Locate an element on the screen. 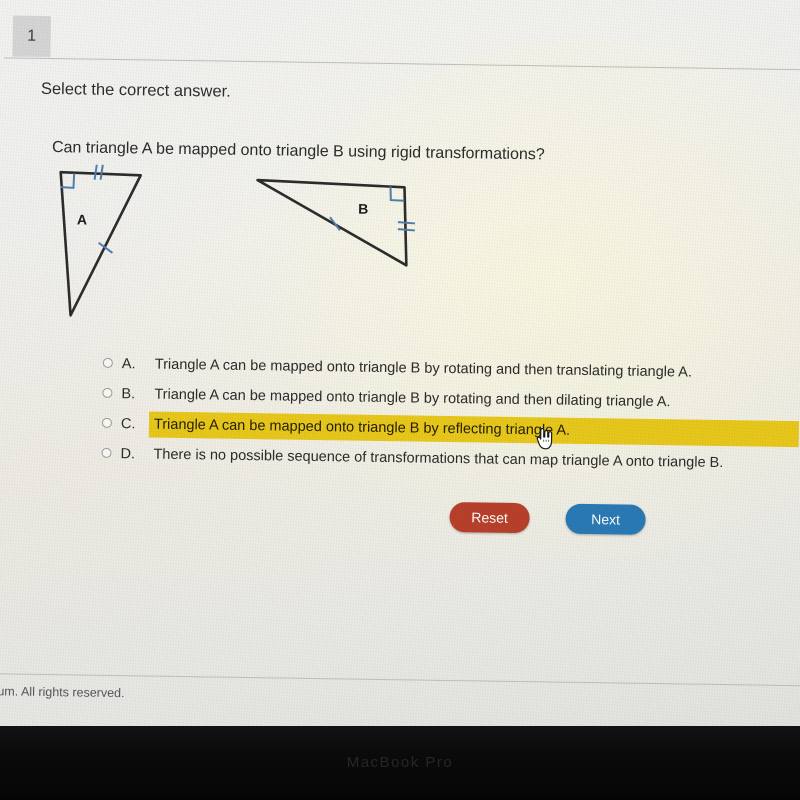 The image size is (800, 800). laptop-brand-label: MacBook Pro is located at coordinates (400, 762).